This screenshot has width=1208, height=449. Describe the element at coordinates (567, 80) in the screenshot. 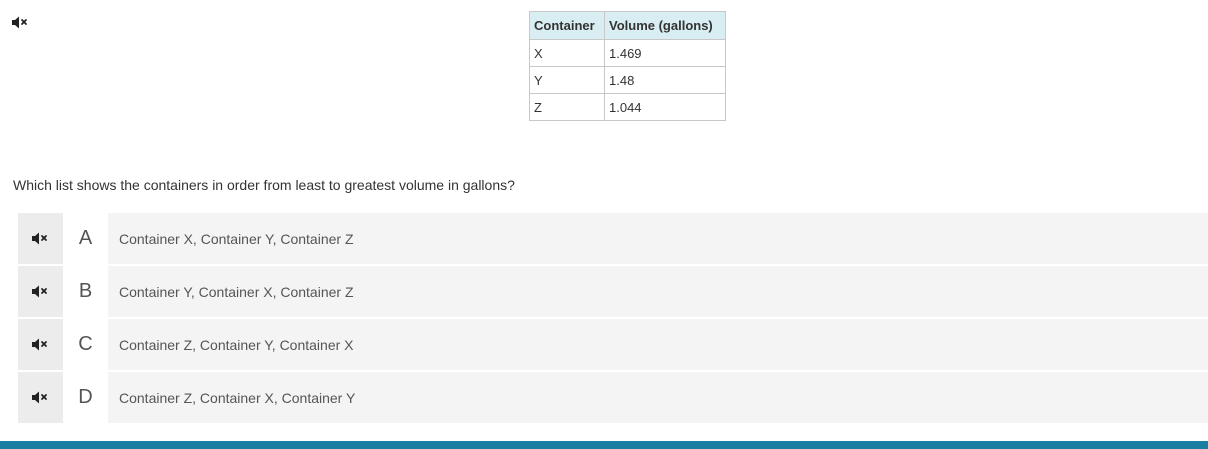

I see `table-cell-container: Y` at that location.